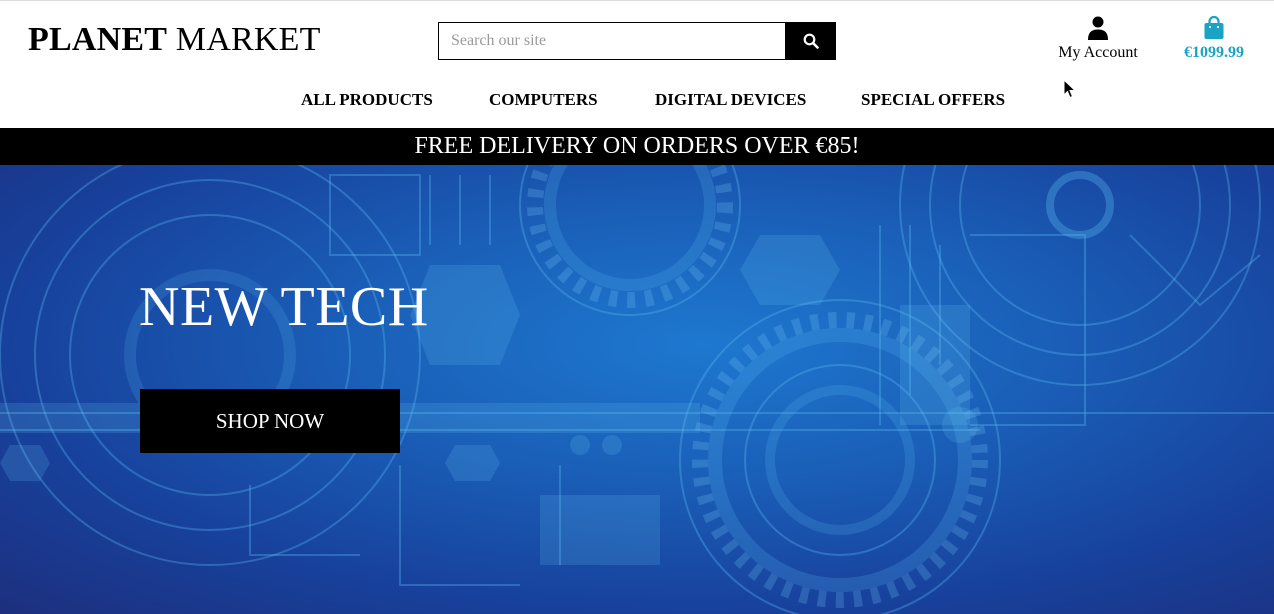  I want to click on search-icon, so click(811, 41).